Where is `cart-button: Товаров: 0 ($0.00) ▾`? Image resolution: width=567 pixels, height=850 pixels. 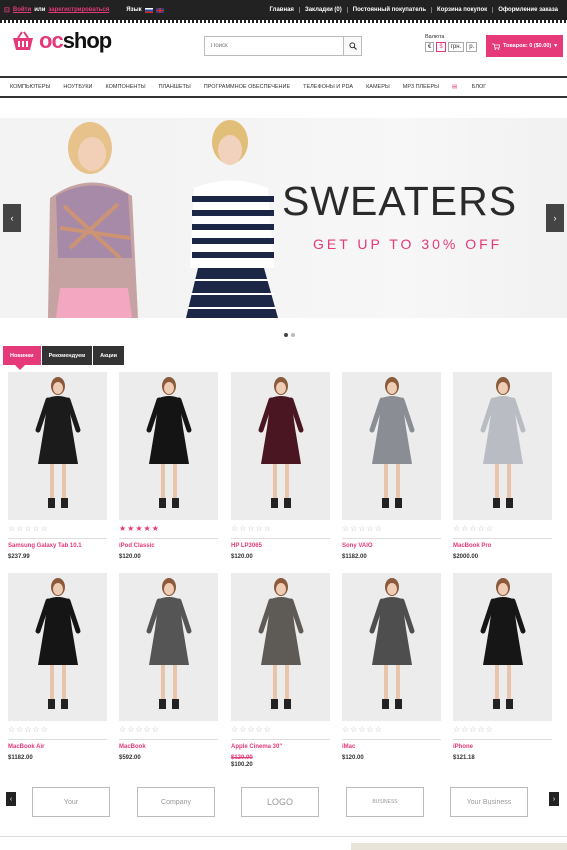
cart-button: Товаров: 0 ($0.00) ▾ is located at coordinates (524, 46).